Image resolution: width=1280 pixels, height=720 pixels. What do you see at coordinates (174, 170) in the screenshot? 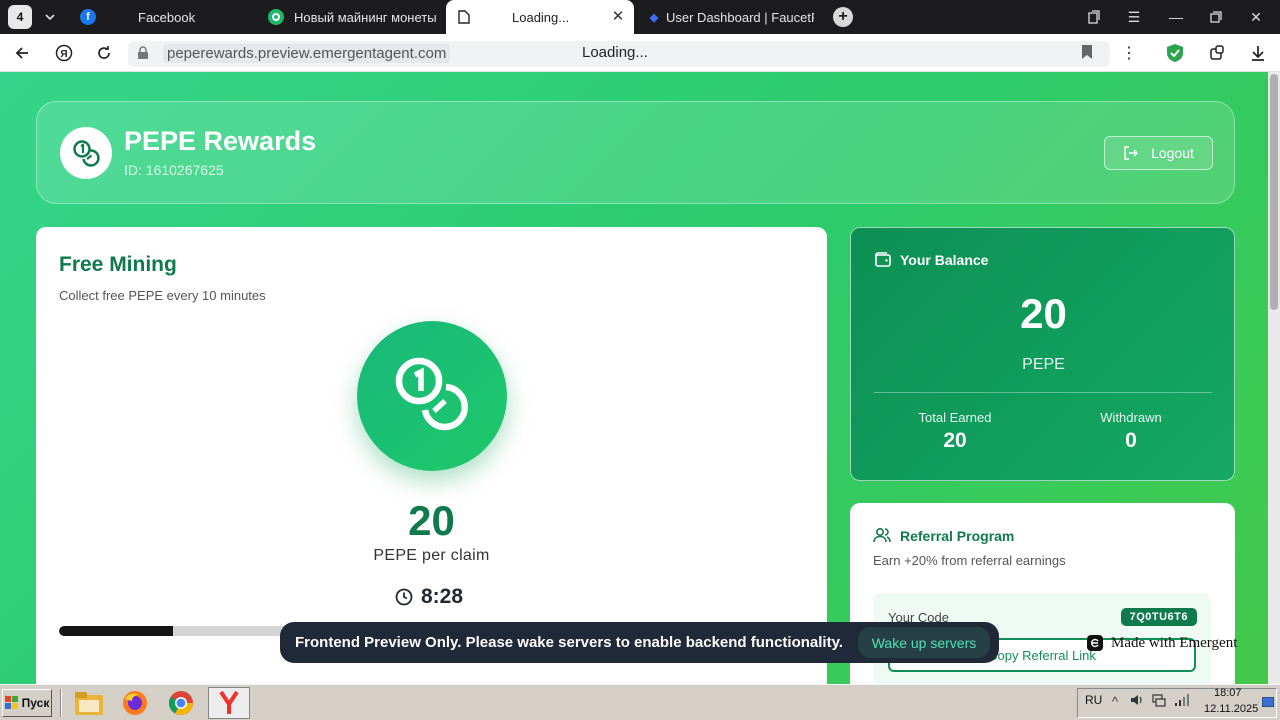
I see `user-id: ID: 1610267625` at bounding box center [174, 170].